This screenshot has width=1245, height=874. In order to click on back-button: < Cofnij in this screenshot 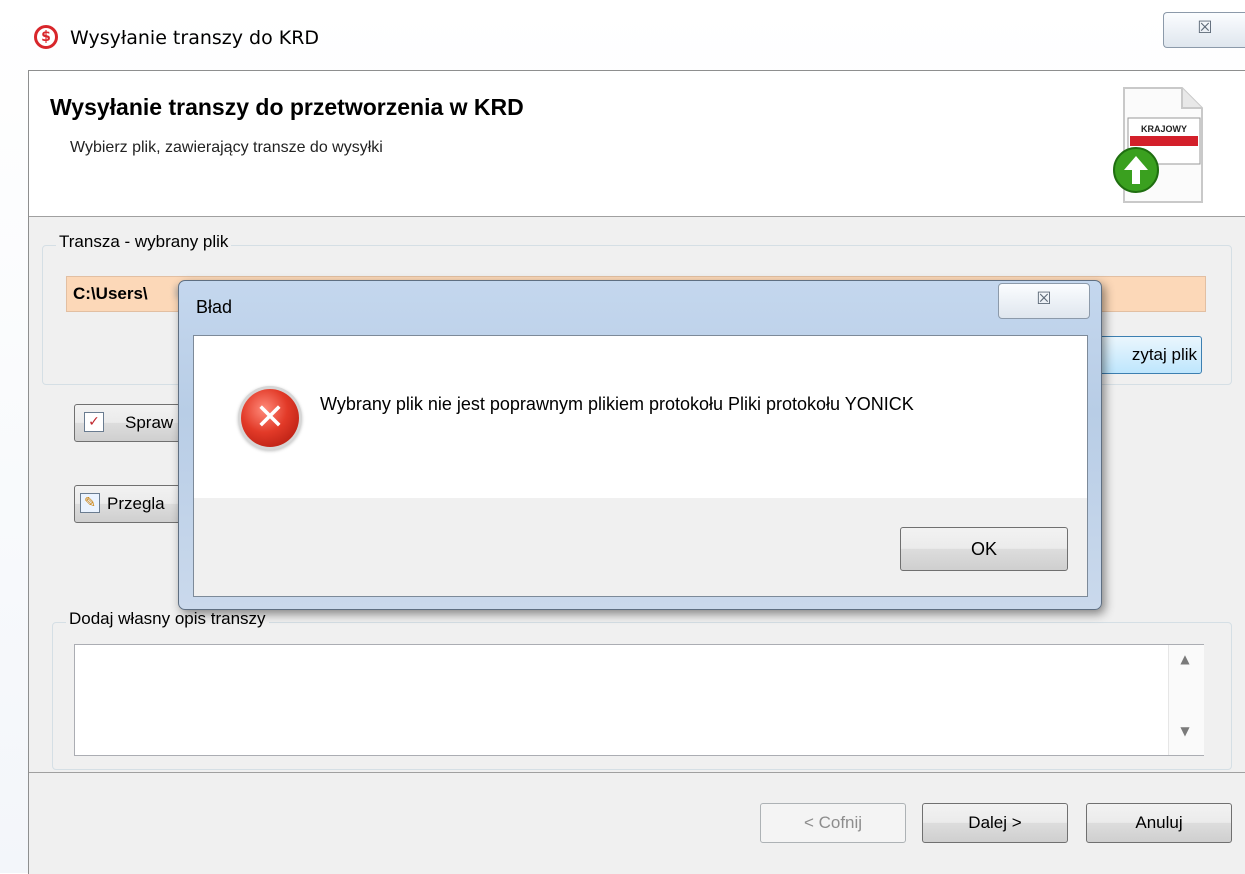, I will do `click(833, 823)`.